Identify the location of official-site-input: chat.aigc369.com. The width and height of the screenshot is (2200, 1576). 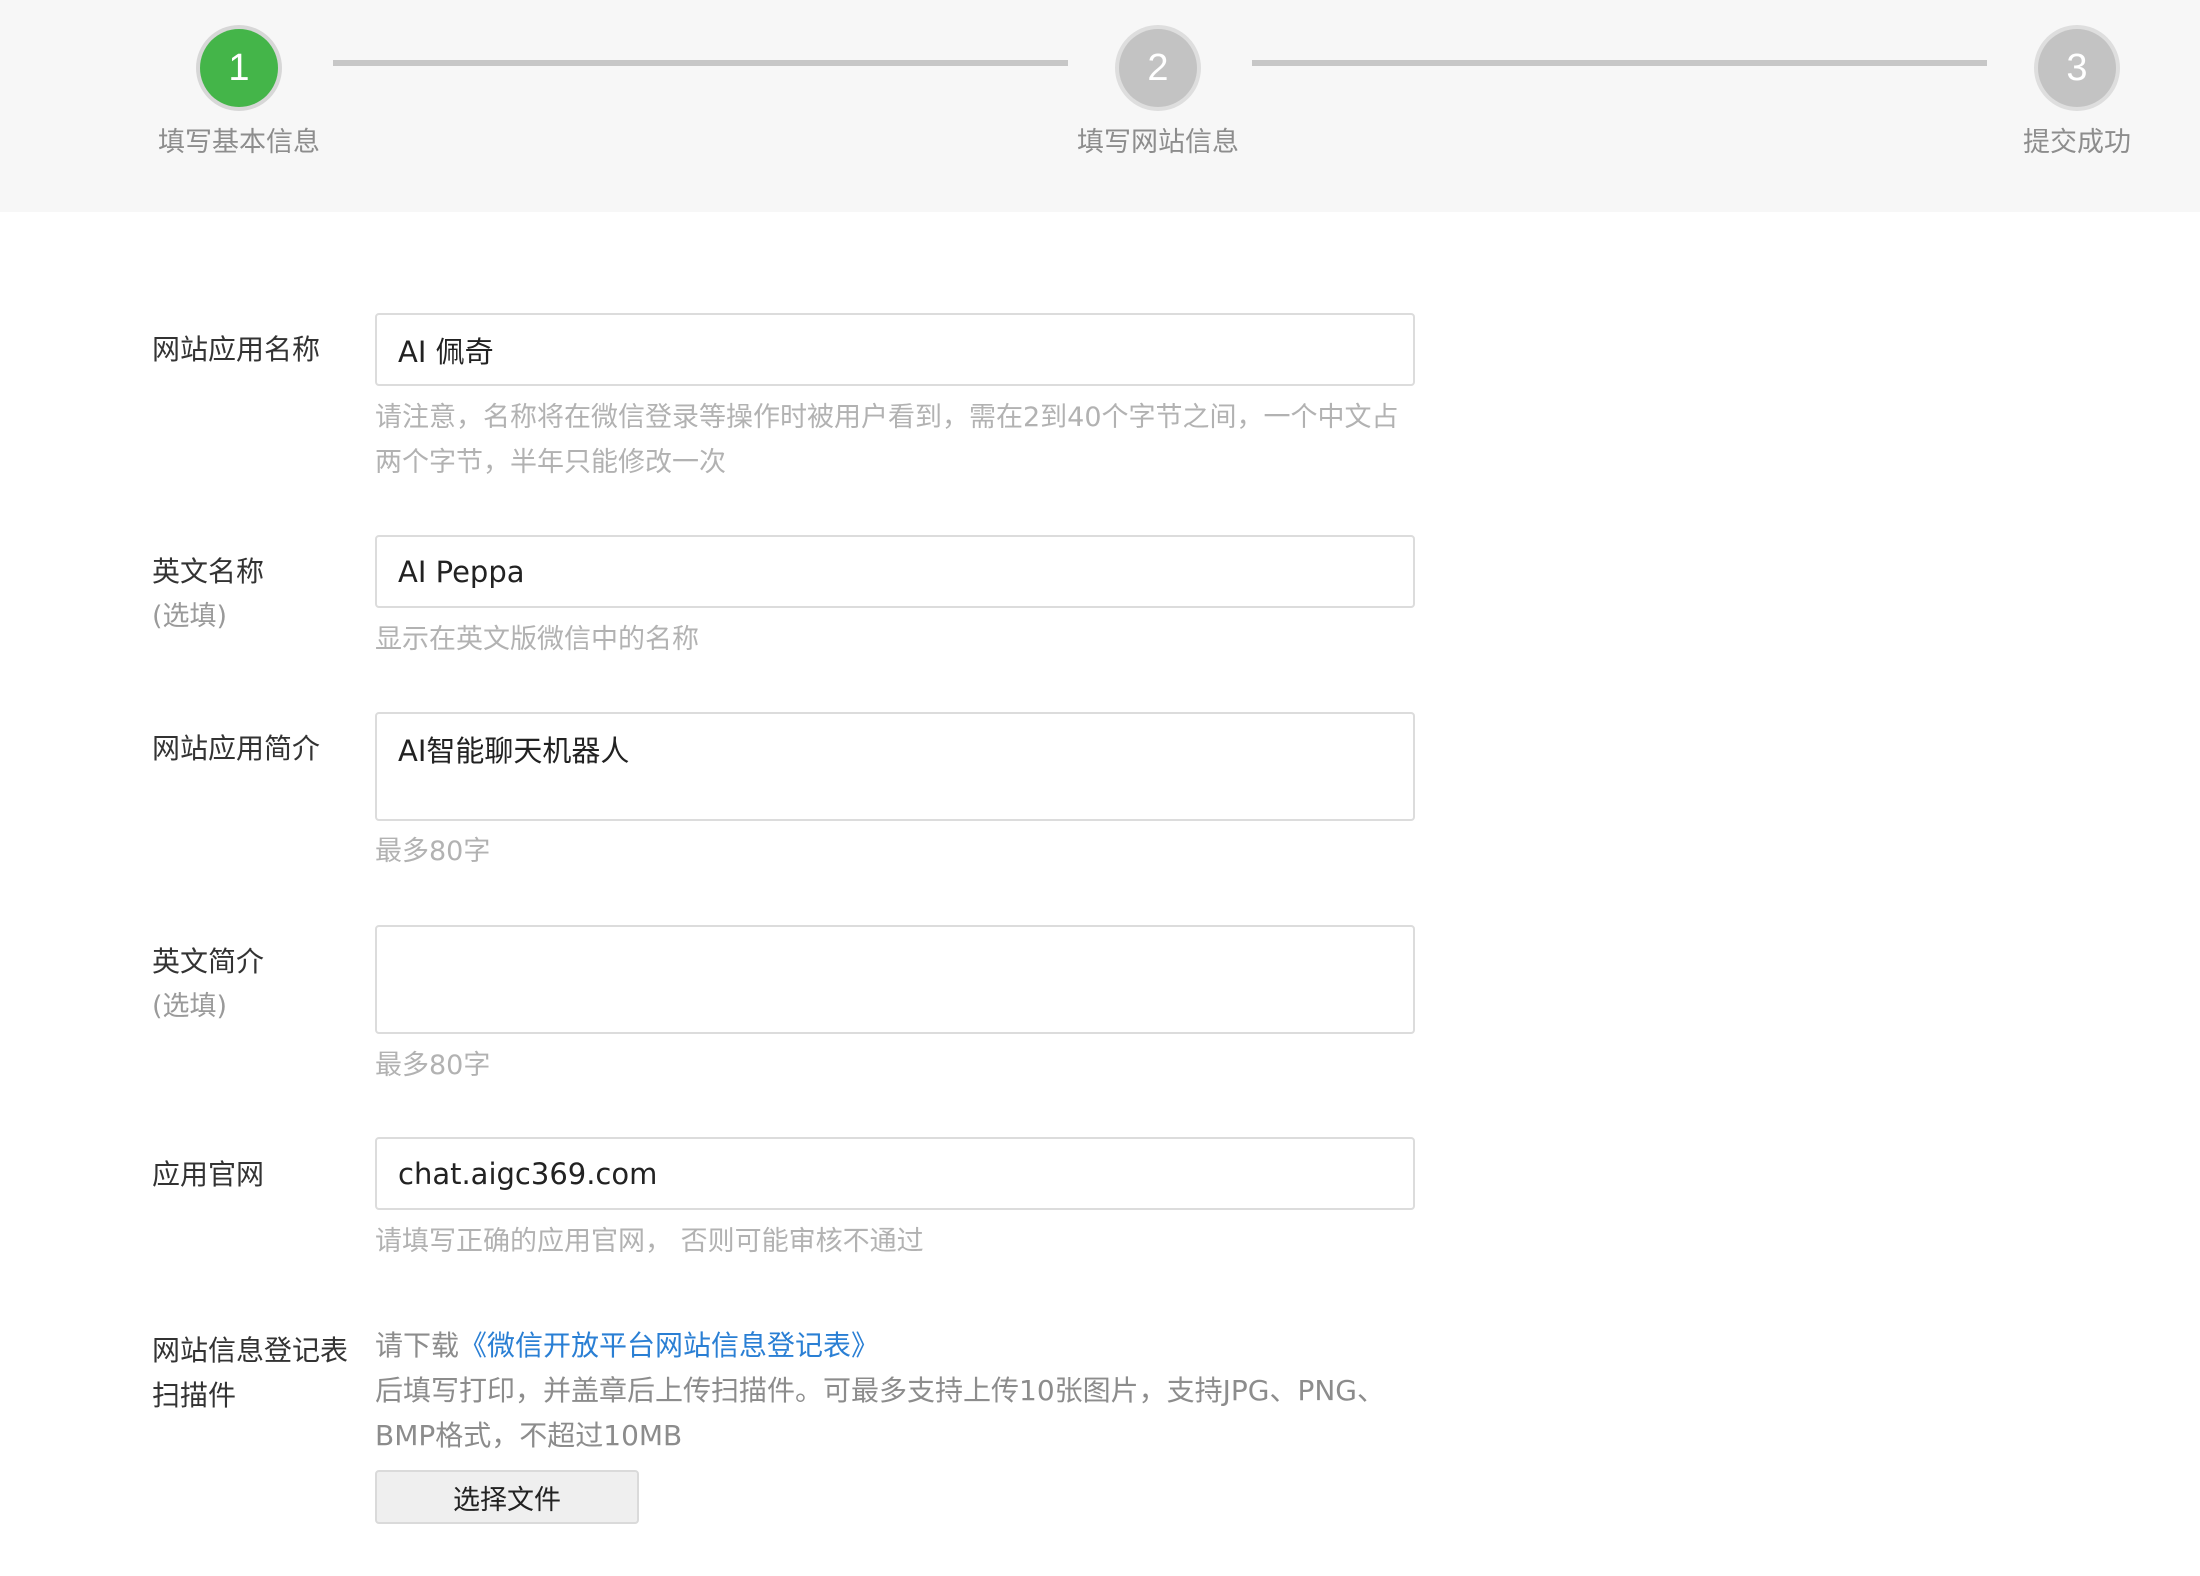
(895, 1173).